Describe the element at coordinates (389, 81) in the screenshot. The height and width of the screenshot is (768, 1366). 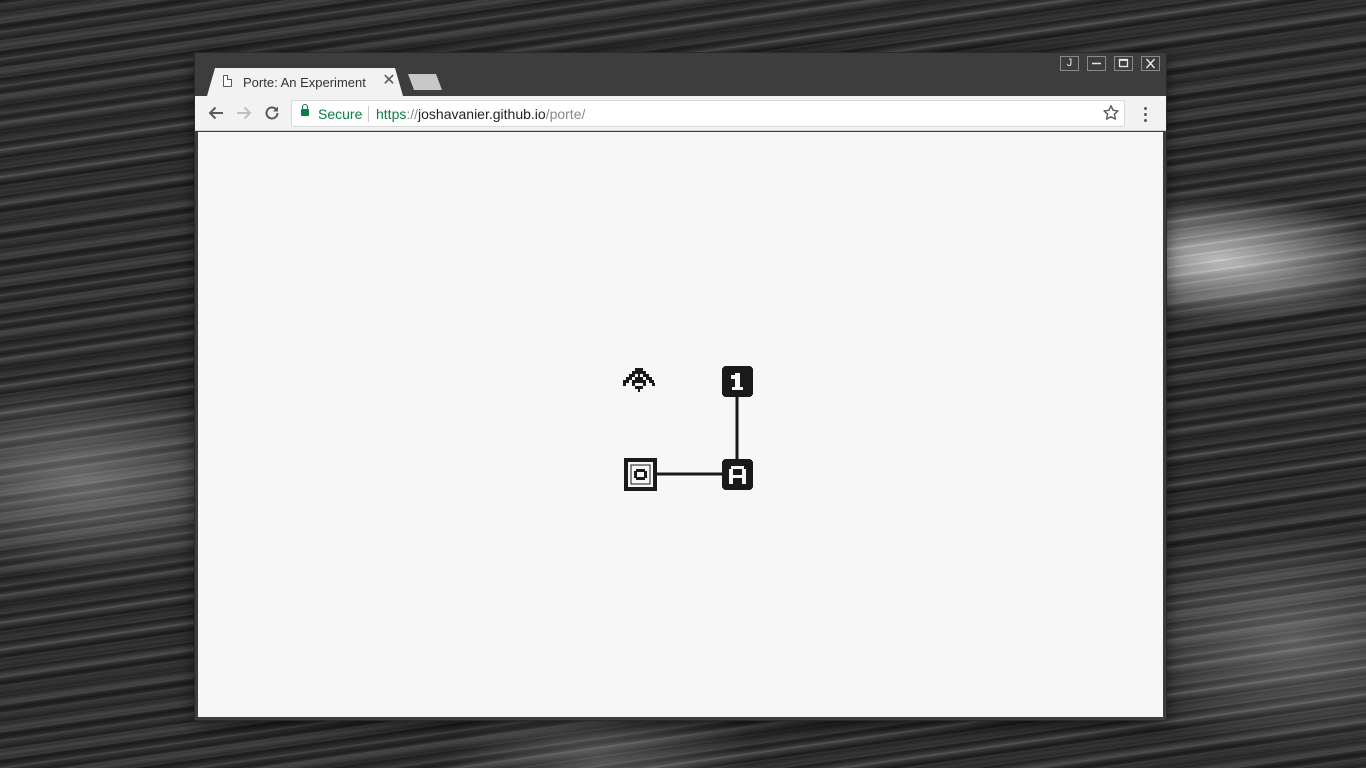
I see `tab-close-icon: ✕` at that location.